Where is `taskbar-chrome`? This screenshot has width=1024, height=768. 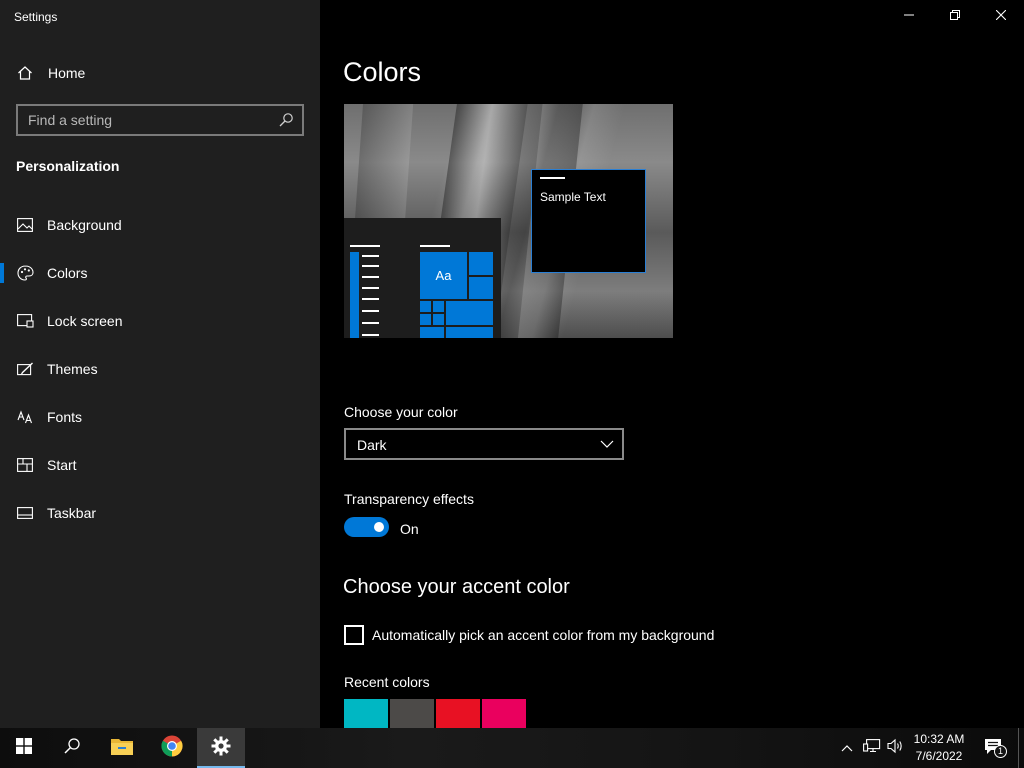 taskbar-chrome is located at coordinates (172, 748).